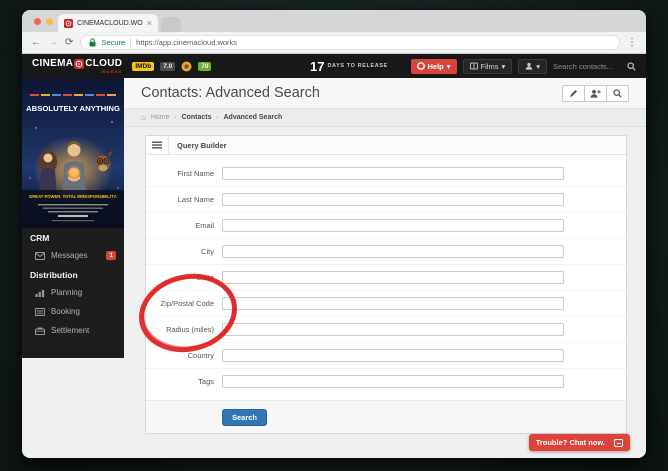 This screenshot has width=668, height=471. What do you see at coordinates (393, 251) in the screenshot?
I see `city-input` at bounding box center [393, 251].